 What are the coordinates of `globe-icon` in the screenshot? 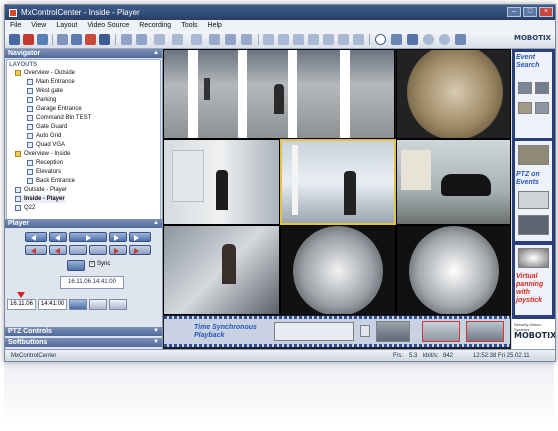 It's located at (444, 39).